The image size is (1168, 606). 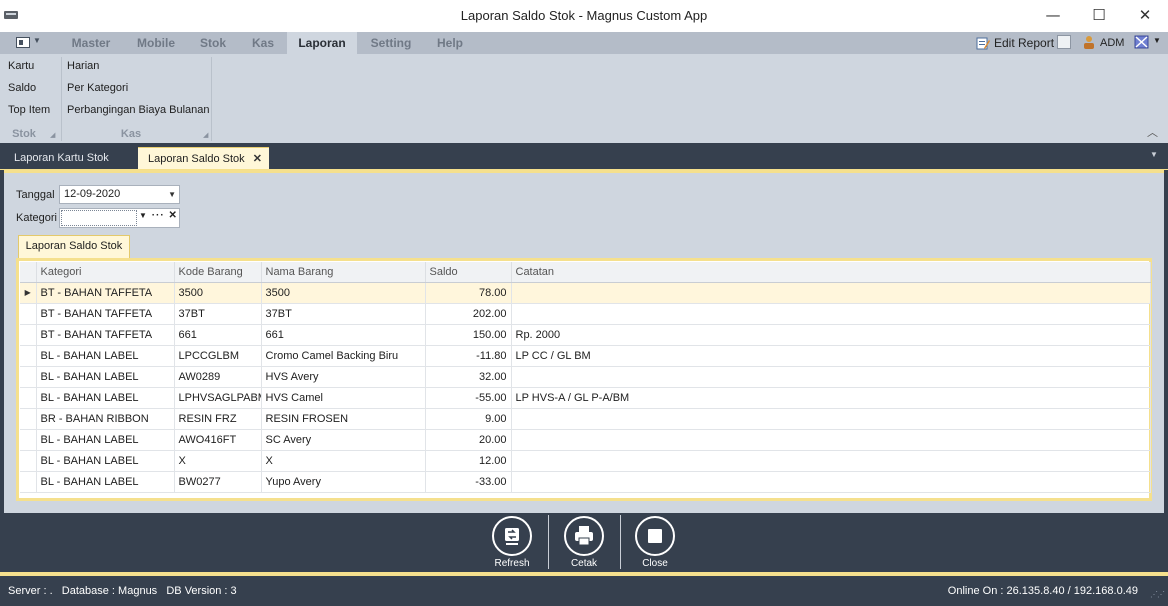 What do you see at coordinates (218, 440) in the screenshot?
I see `cell-kode-barang: AWO416FT` at bounding box center [218, 440].